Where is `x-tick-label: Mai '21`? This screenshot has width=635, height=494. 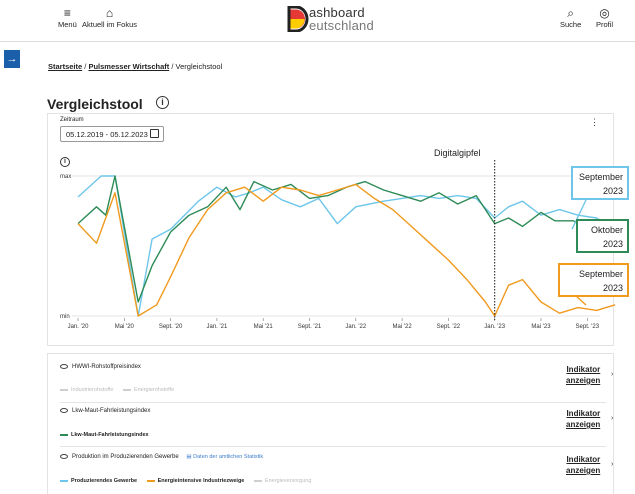
x-tick-label: Mai '21 is located at coordinates (264, 327).